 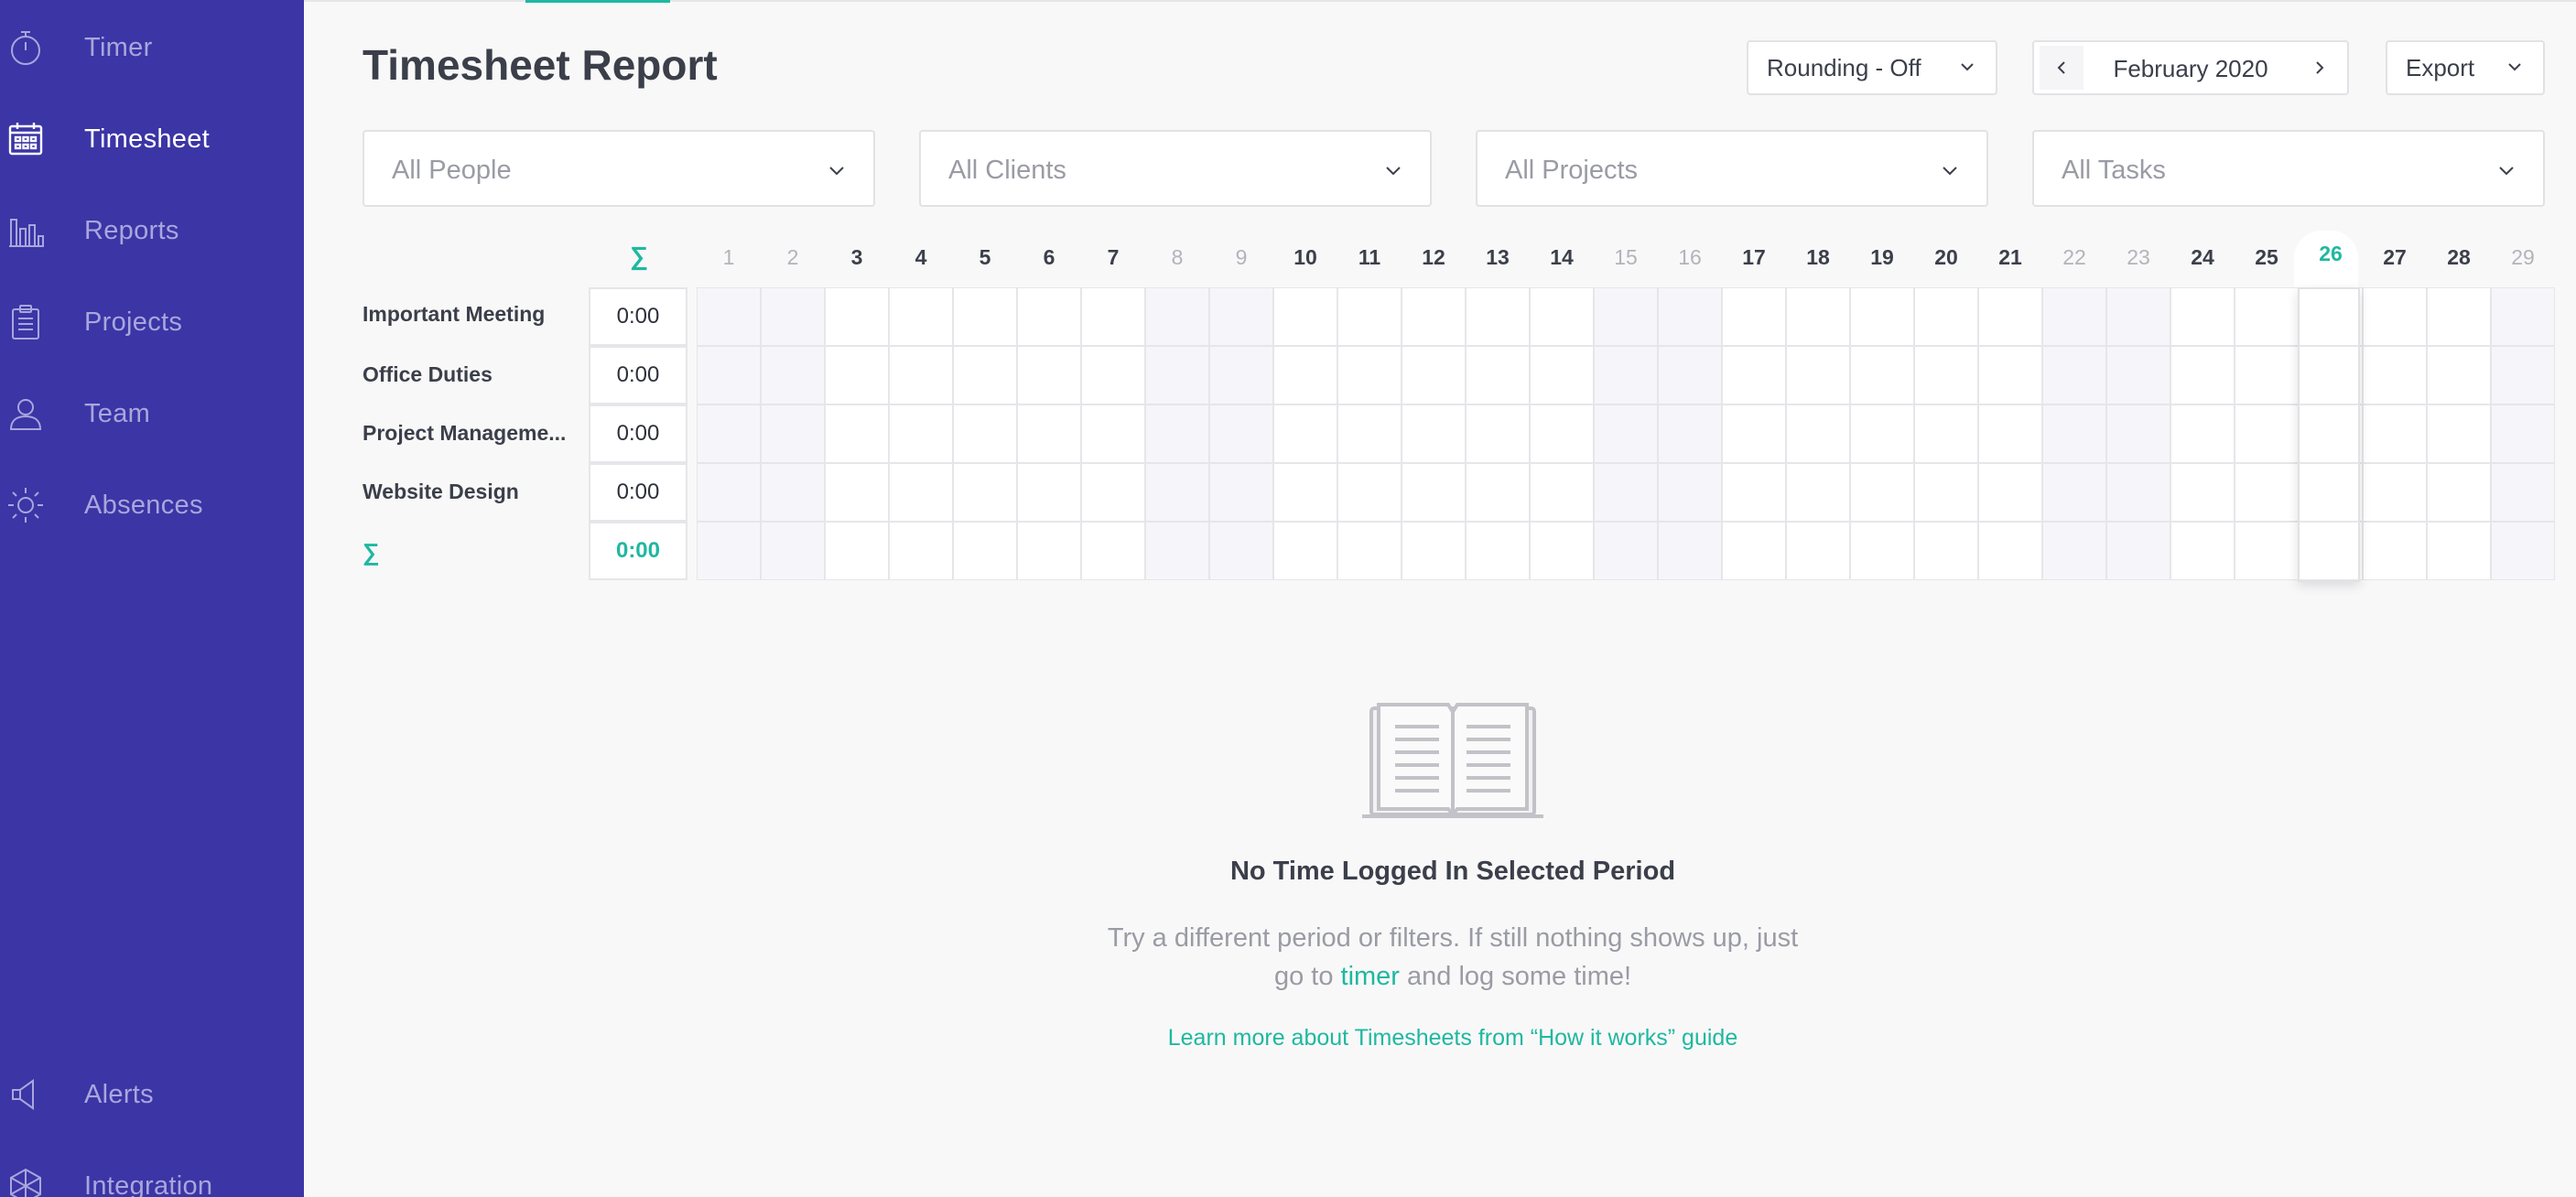 What do you see at coordinates (152, 413) in the screenshot?
I see `sidebar-item-team: Team` at bounding box center [152, 413].